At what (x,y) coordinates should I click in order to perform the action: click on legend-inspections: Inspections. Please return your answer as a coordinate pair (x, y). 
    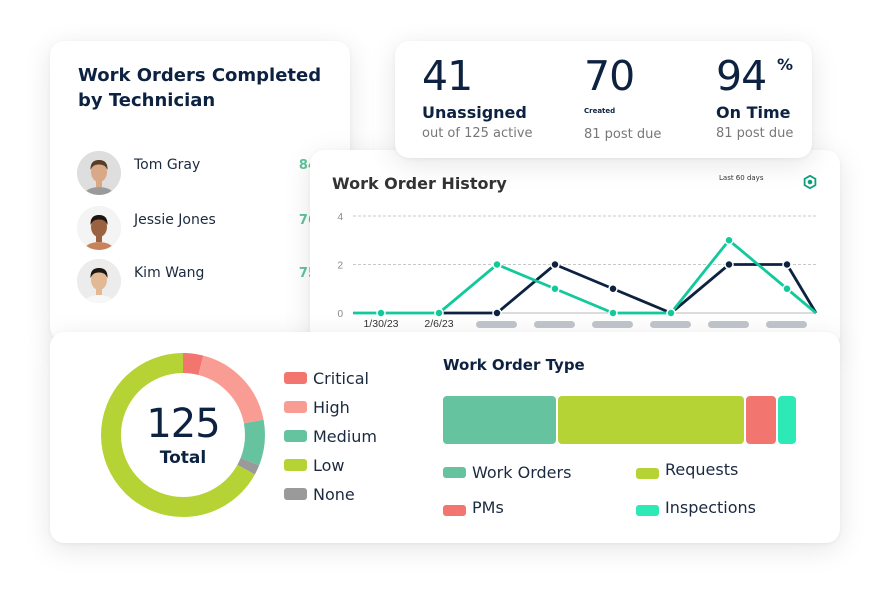
    Looking at the image, I should click on (696, 507).